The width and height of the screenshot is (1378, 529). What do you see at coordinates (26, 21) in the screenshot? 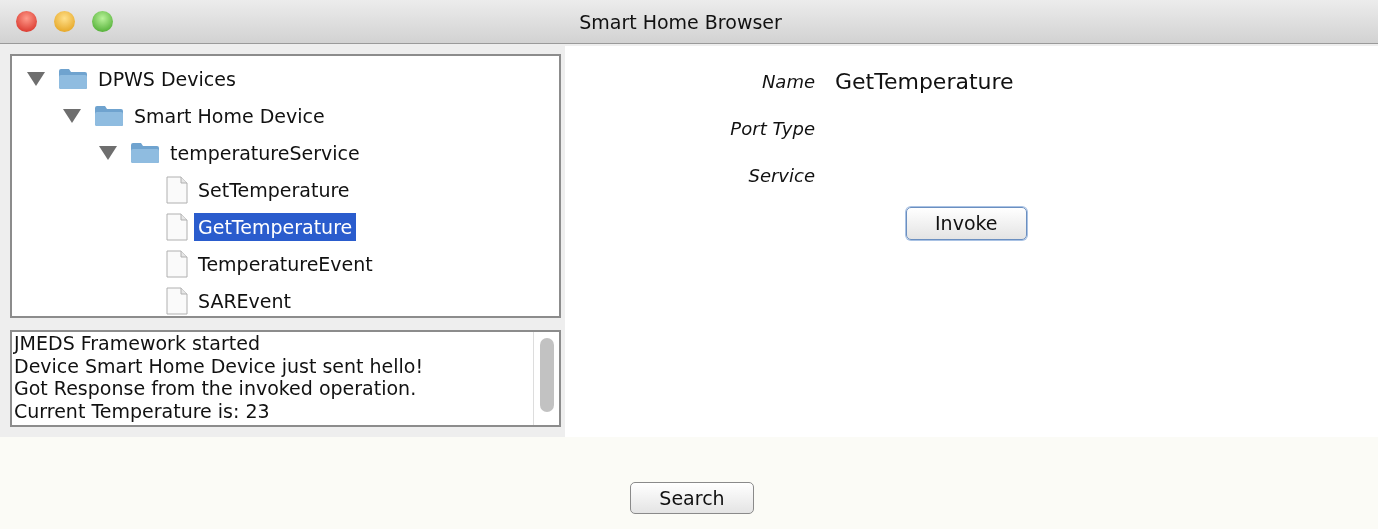
I see `close-icon` at bounding box center [26, 21].